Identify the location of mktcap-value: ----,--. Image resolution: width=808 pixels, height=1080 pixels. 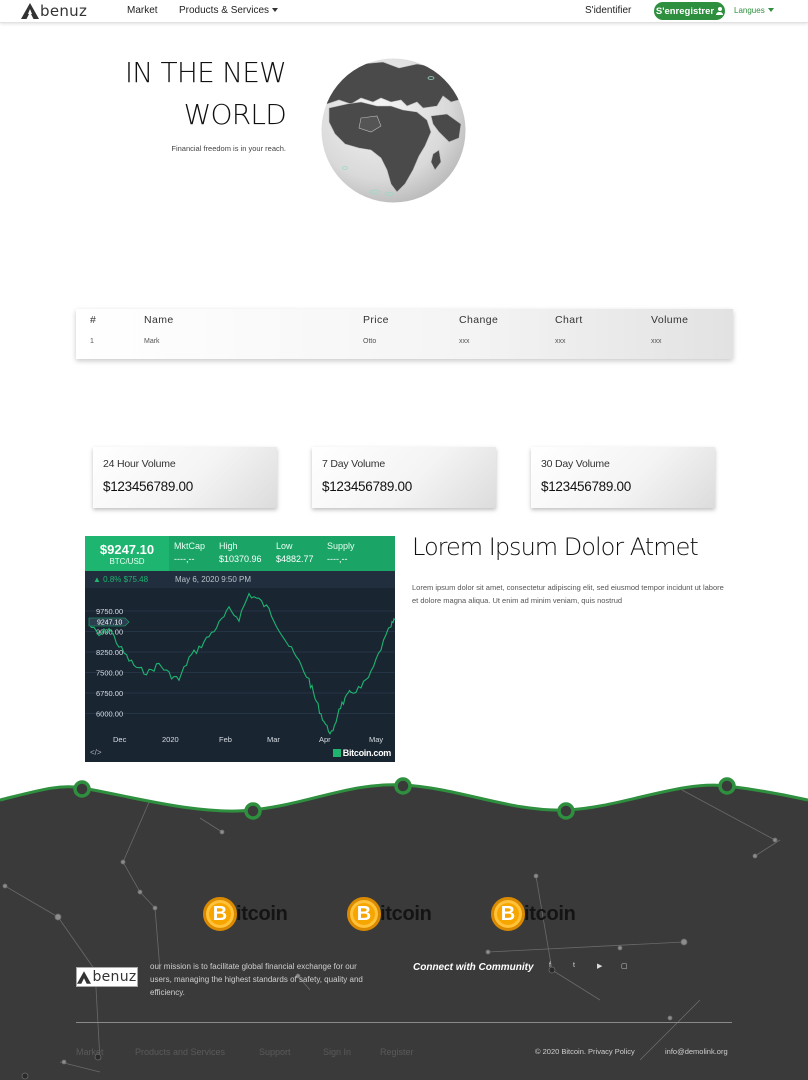
(184, 559).